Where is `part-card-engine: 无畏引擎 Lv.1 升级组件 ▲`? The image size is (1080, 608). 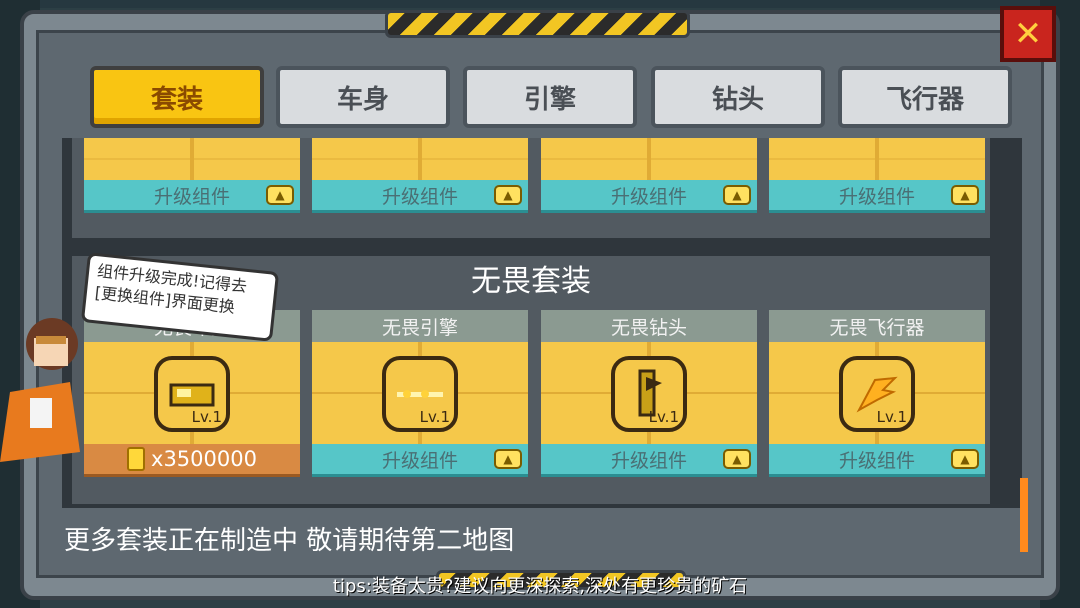
part-card-engine: 无畏引擎 Lv.1 升级组件 ▲ is located at coordinates (420, 394).